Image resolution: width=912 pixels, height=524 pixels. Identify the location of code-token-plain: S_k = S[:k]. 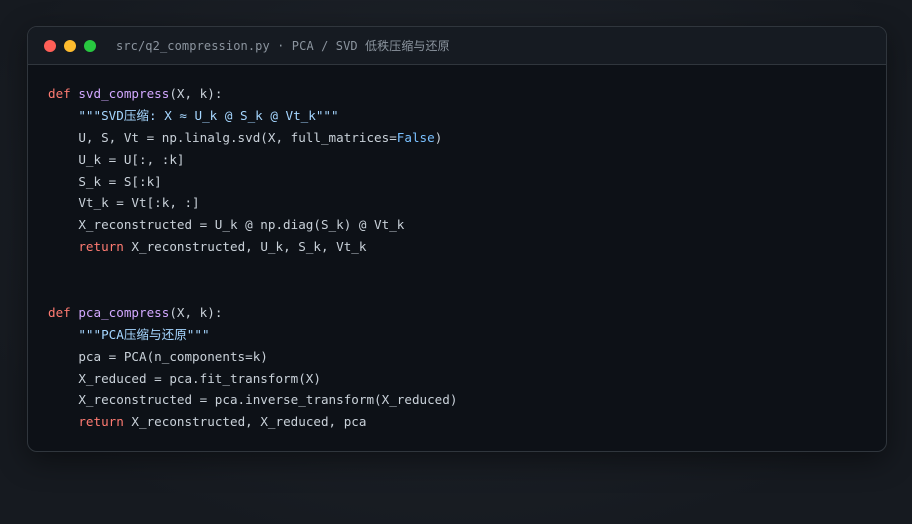
(105, 181).